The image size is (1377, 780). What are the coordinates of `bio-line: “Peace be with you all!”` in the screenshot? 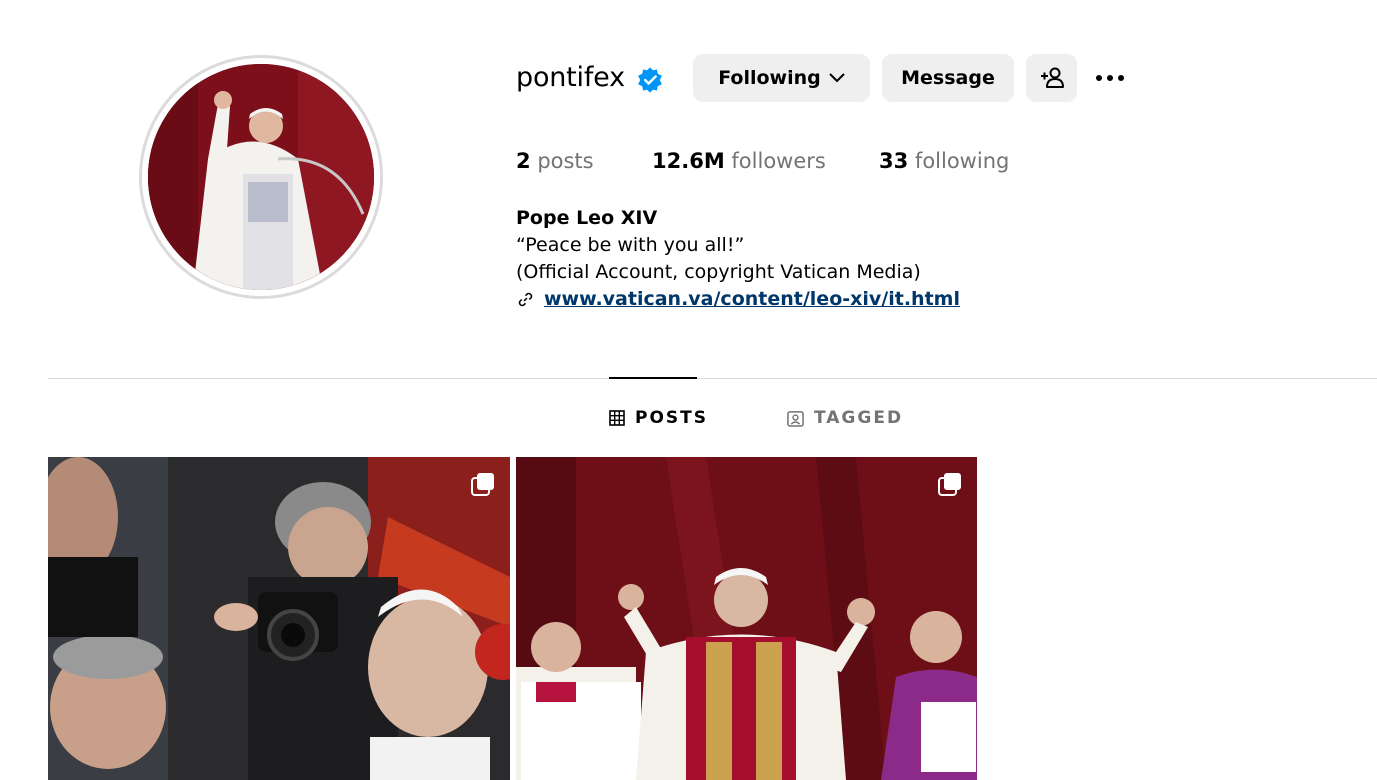 It's located at (630, 245).